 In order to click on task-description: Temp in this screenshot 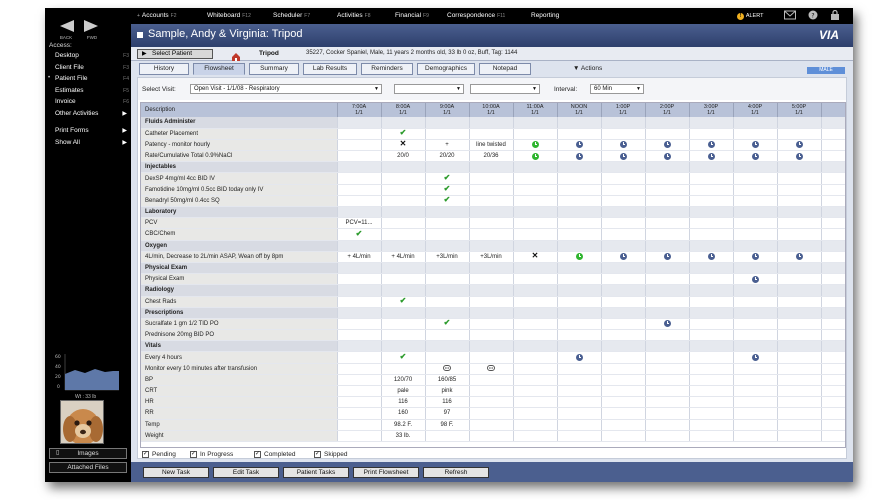, I will do `click(239, 425)`.